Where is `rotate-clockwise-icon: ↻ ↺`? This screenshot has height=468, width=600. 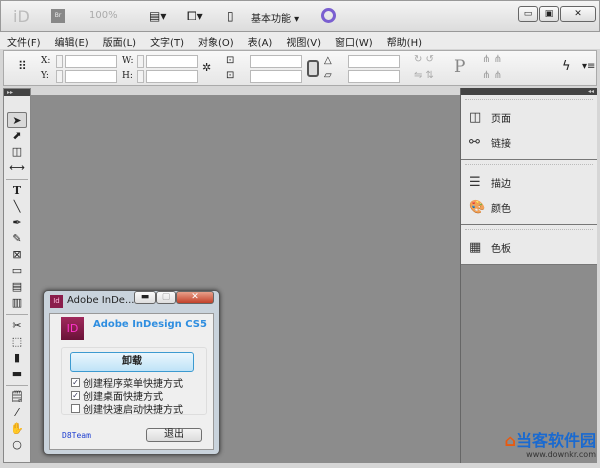 rotate-clockwise-icon: ↻ ↺ is located at coordinates (424, 59).